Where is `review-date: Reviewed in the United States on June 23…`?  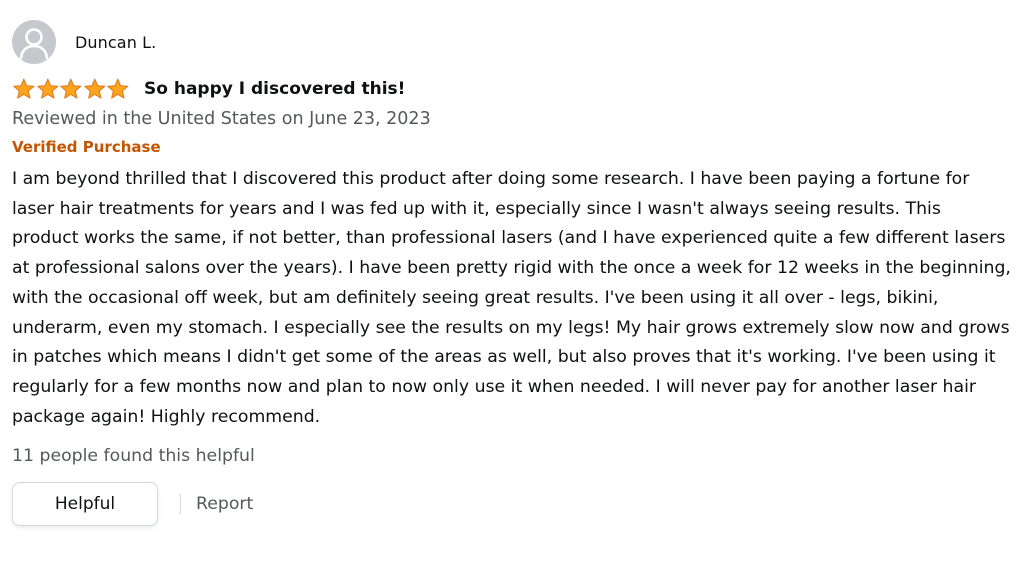 review-date: Reviewed in the United States on June 23… is located at coordinates (221, 119).